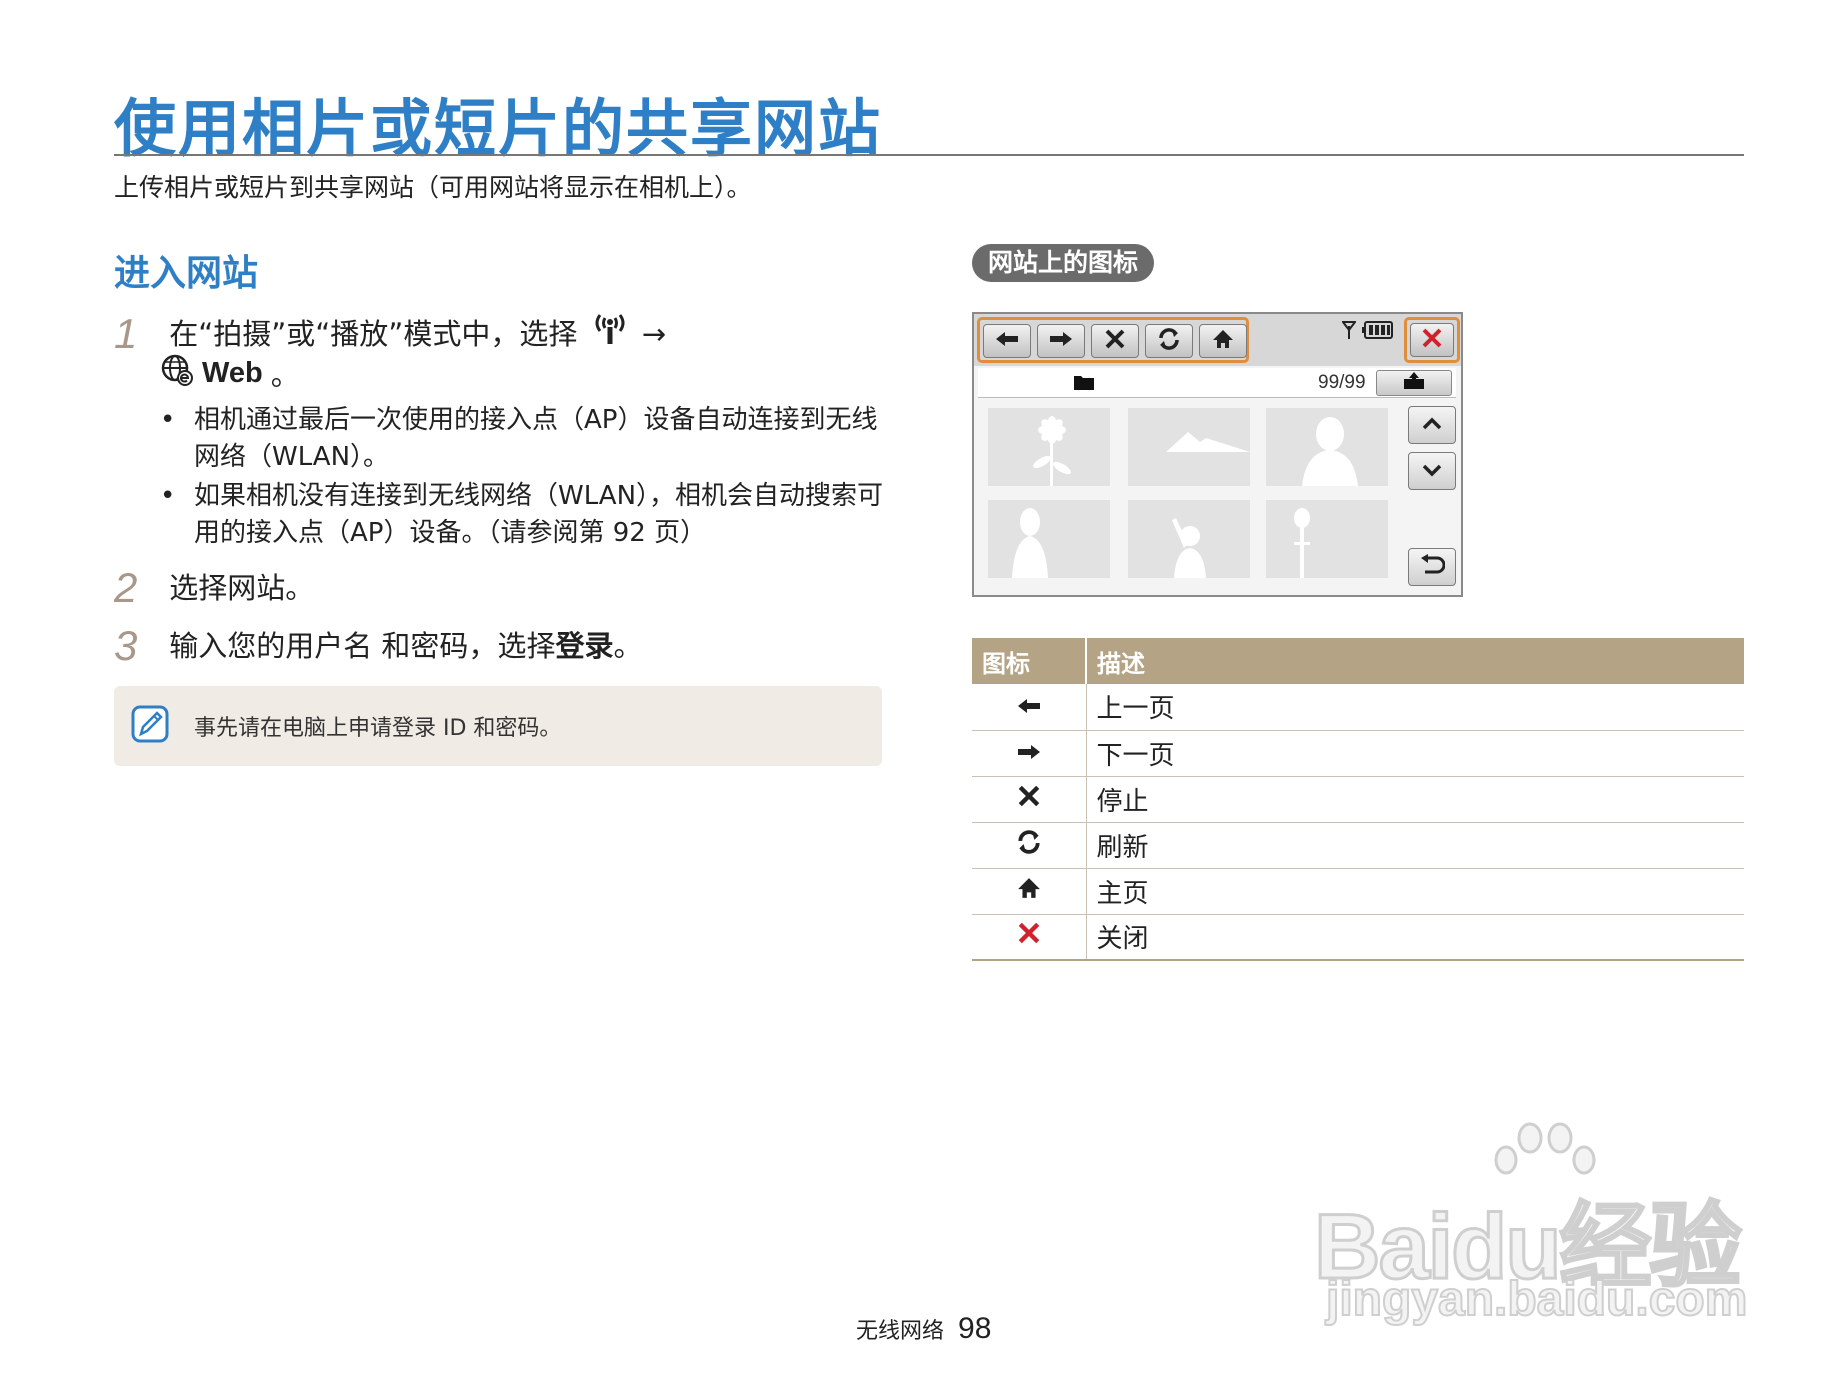 The width and height of the screenshot is (1848, 1395). Describe the element at coordinates (1533, 1223) in the screenshot. I see `baidu-watermark: Baidu经验 jingyan.baidu.com` at that location.